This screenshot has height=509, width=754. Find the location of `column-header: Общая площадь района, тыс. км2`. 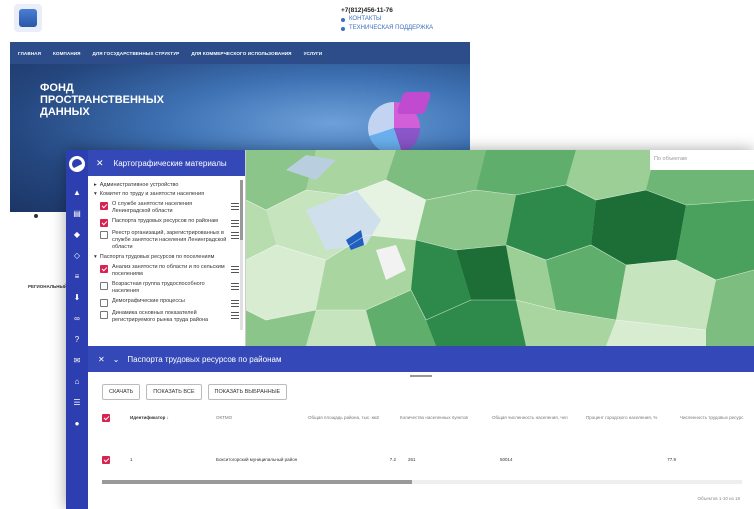

column-header: Общая площадь района, тыс. км2 is located at coordinates (354, 417).